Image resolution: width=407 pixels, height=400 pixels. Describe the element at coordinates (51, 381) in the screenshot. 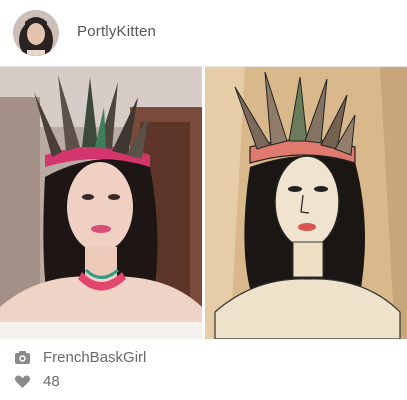

I see `likes-count: 48` at that location.